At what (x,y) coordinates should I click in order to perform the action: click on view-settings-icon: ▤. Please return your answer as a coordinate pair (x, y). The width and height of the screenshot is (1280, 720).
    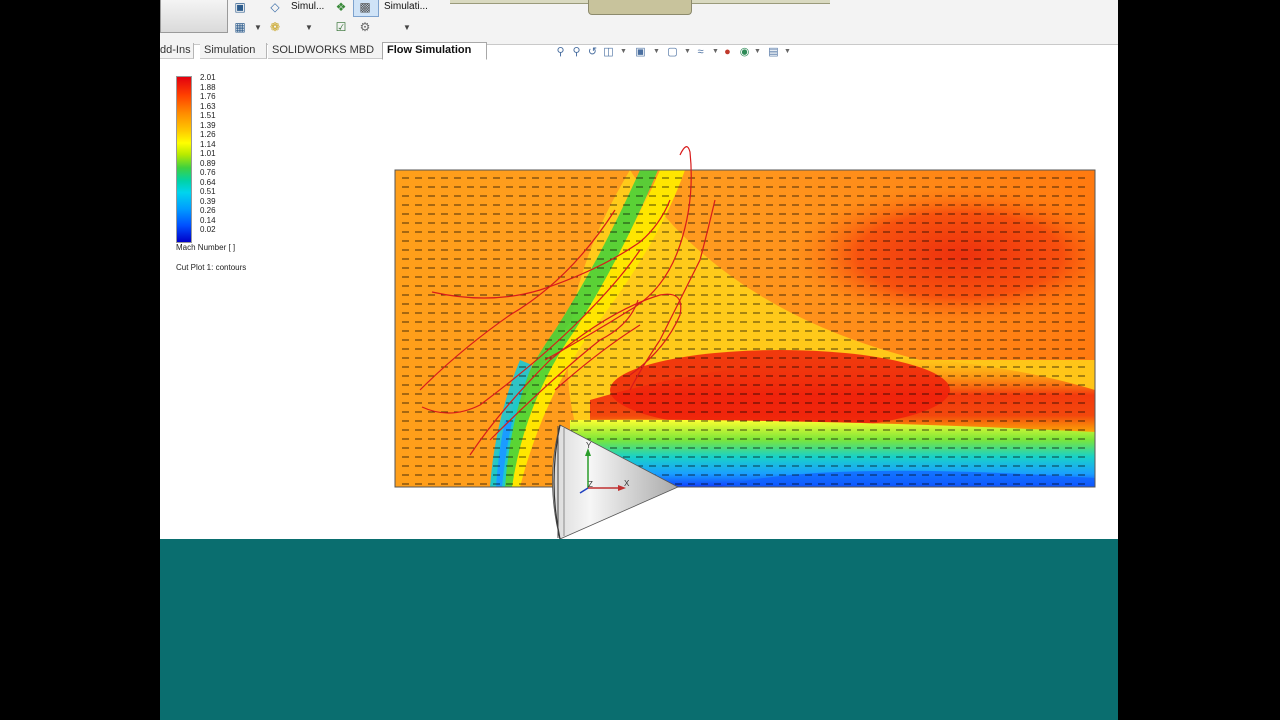
    Looking at the image, I should click on (773, 52).